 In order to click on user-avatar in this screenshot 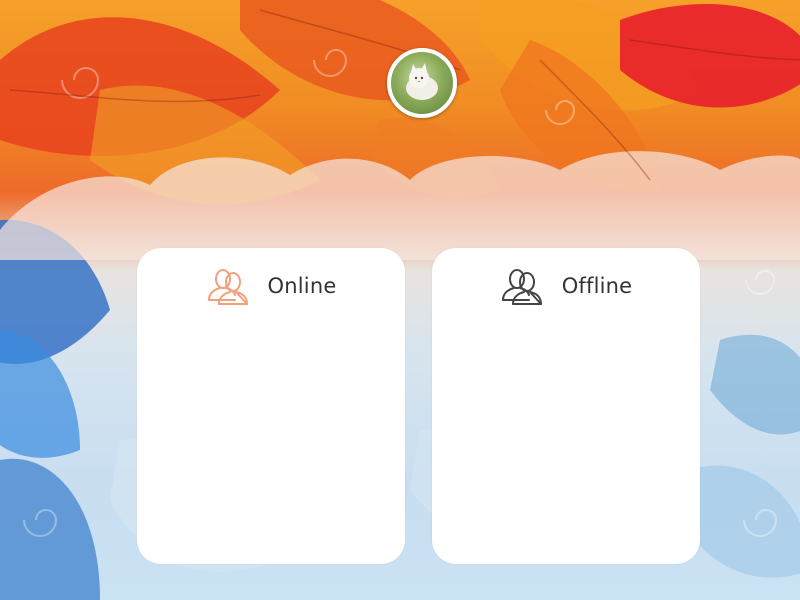, I will do `click(422, 83)`.